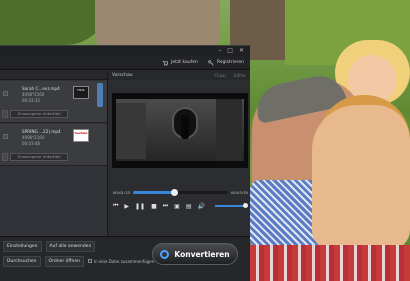  I want to click on video-preview, so click(180, 130).